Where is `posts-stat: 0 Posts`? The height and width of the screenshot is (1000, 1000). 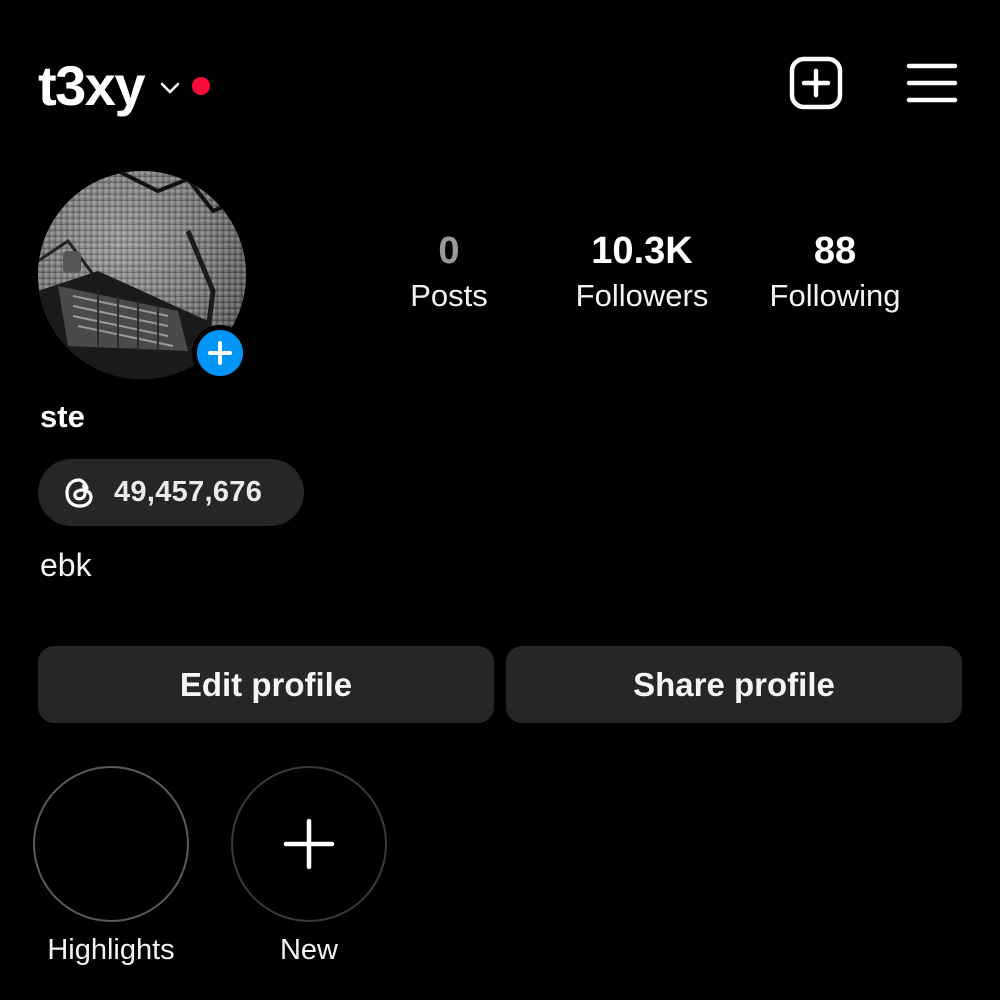
posts-stat: 0 Posts is located at coordinates (449, 273).